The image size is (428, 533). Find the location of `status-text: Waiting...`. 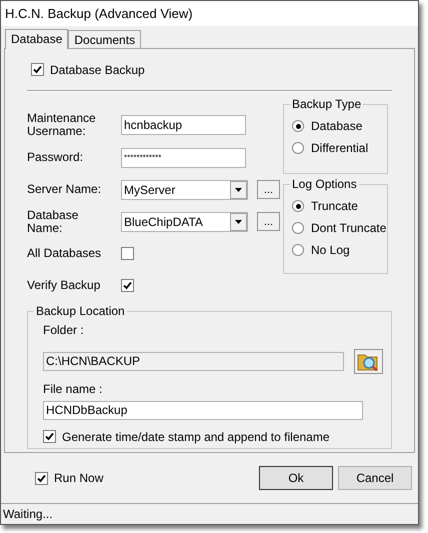

status-text: Waiting... is located at coordinates (28, 515).